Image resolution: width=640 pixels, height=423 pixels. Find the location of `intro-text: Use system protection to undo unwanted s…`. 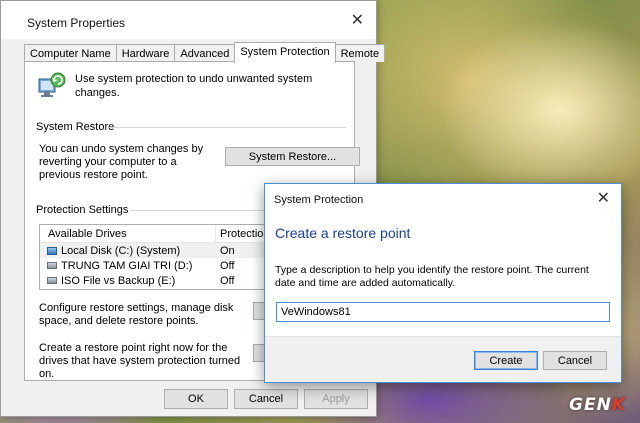

intro-text: Use system protection to undo unwanted s… is located at coordinates (194, 86).